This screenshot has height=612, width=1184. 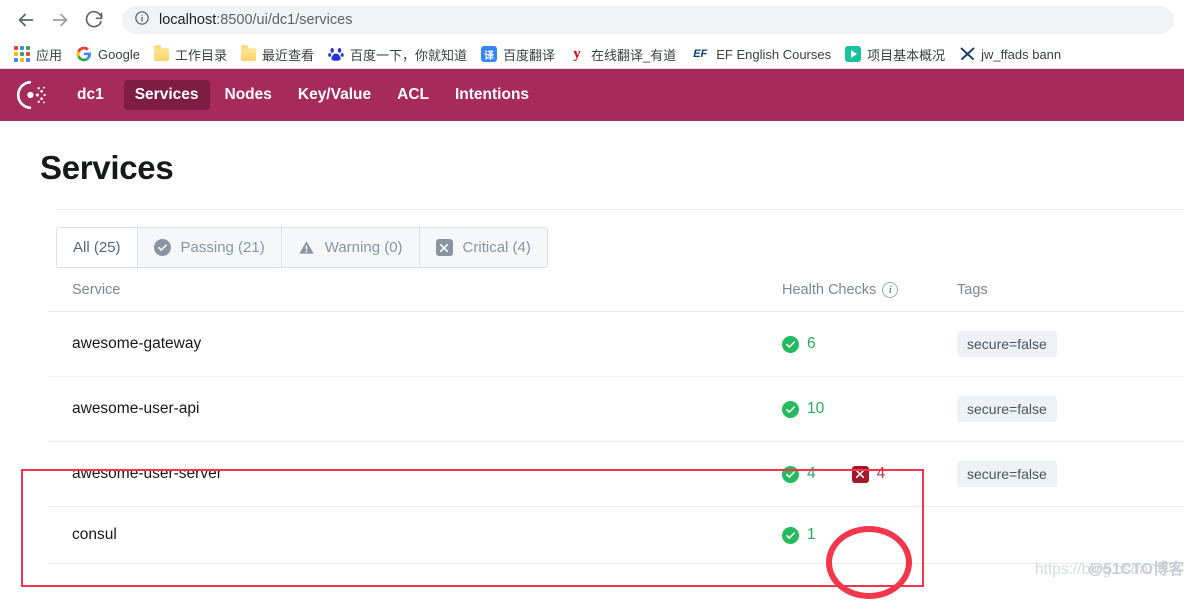 I want to click on info-icon: i, so click(x=890, y=290).